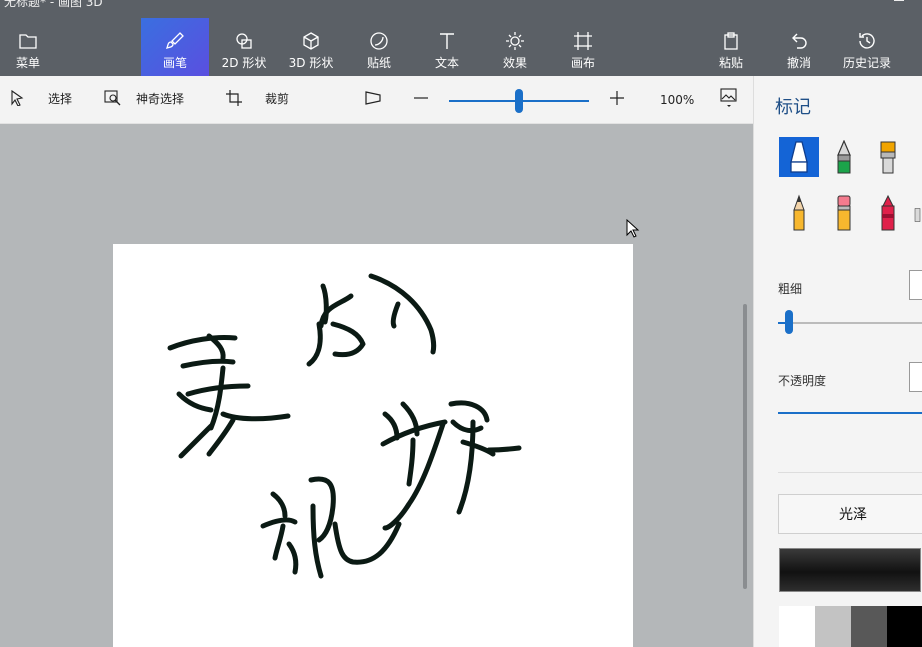  What do you see at coordinates (915, 377) in the screenshot?
I see `opacity-input` at bounding box center [915, 377].